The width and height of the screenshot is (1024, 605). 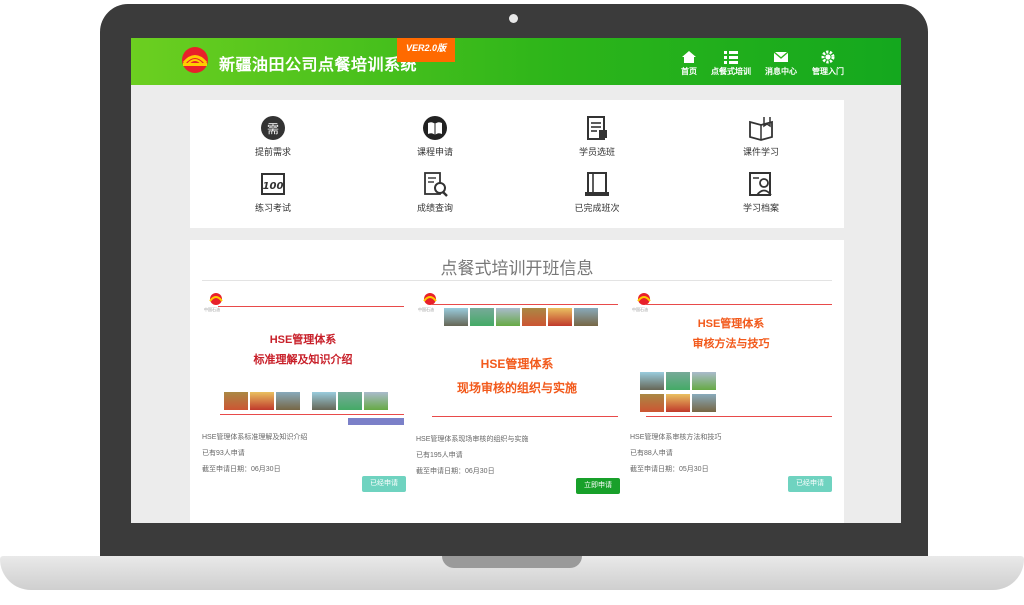 What do you see at coordinates (731, 344) in the screenshot?
I see `course-title-line2: 审核方法与技巧` at bounding box center [731, 344].